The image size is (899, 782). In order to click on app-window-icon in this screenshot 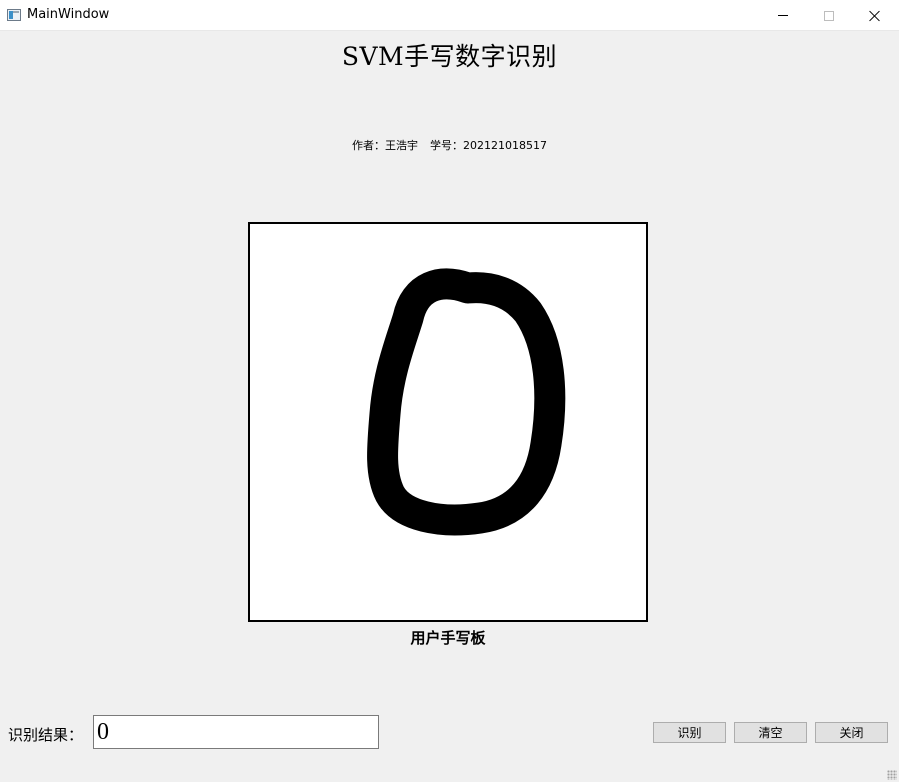, I will do `click(14, 15)`.